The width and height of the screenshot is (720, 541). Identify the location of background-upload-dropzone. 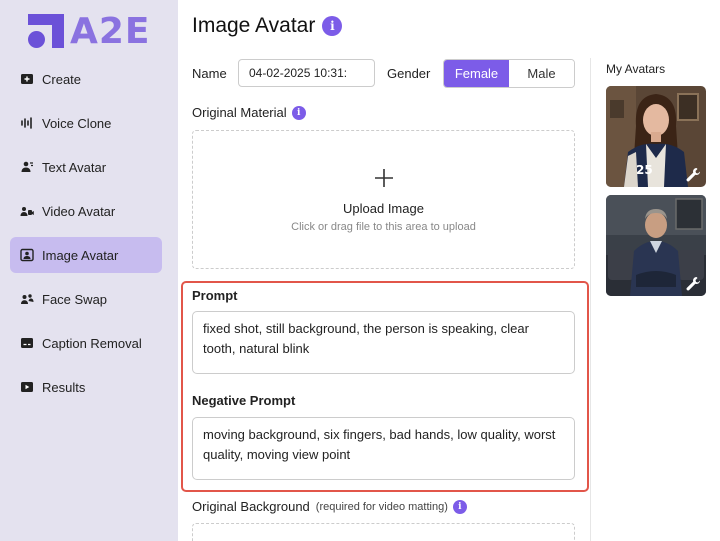
(383, 532).